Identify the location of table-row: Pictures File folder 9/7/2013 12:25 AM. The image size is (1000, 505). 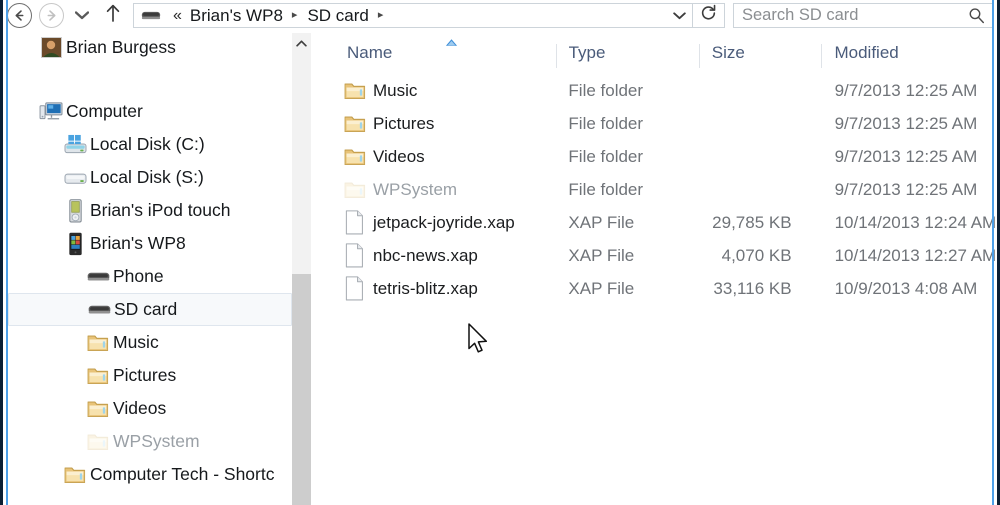
(665, 123).